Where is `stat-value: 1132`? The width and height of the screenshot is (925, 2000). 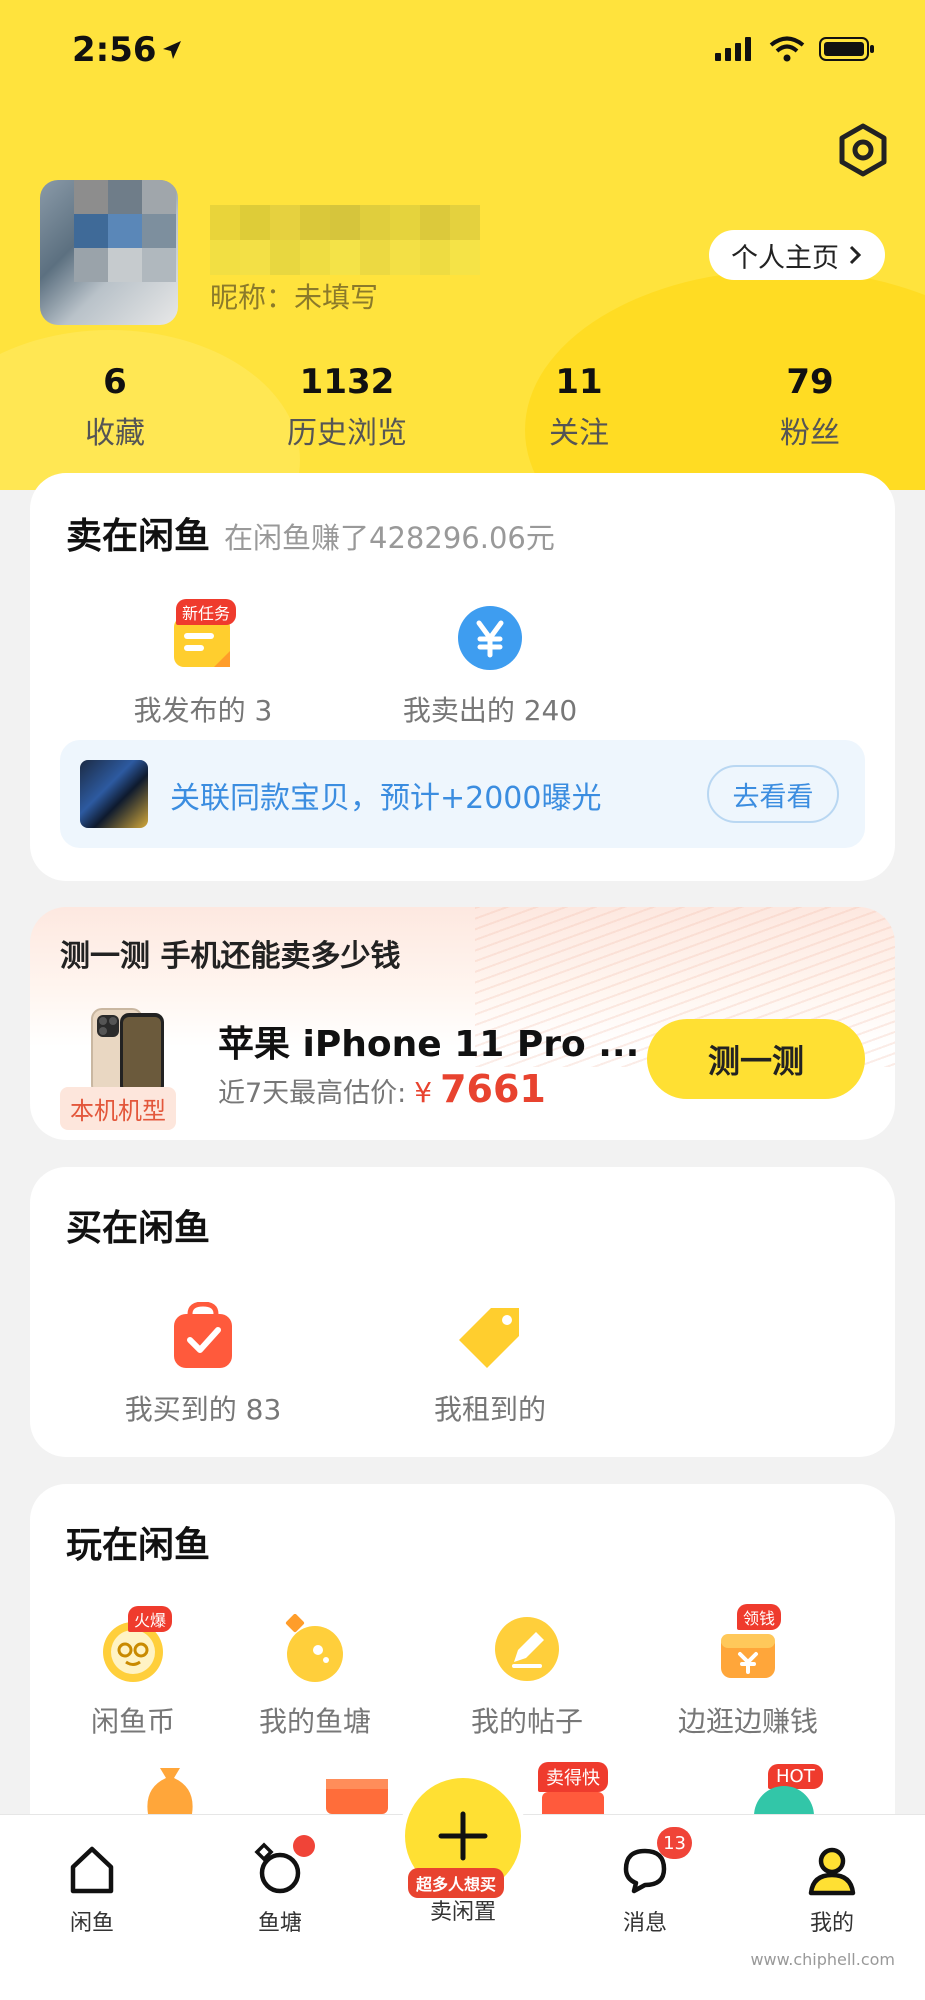 stat-value: 1132 is located at coordinates (347, 382).